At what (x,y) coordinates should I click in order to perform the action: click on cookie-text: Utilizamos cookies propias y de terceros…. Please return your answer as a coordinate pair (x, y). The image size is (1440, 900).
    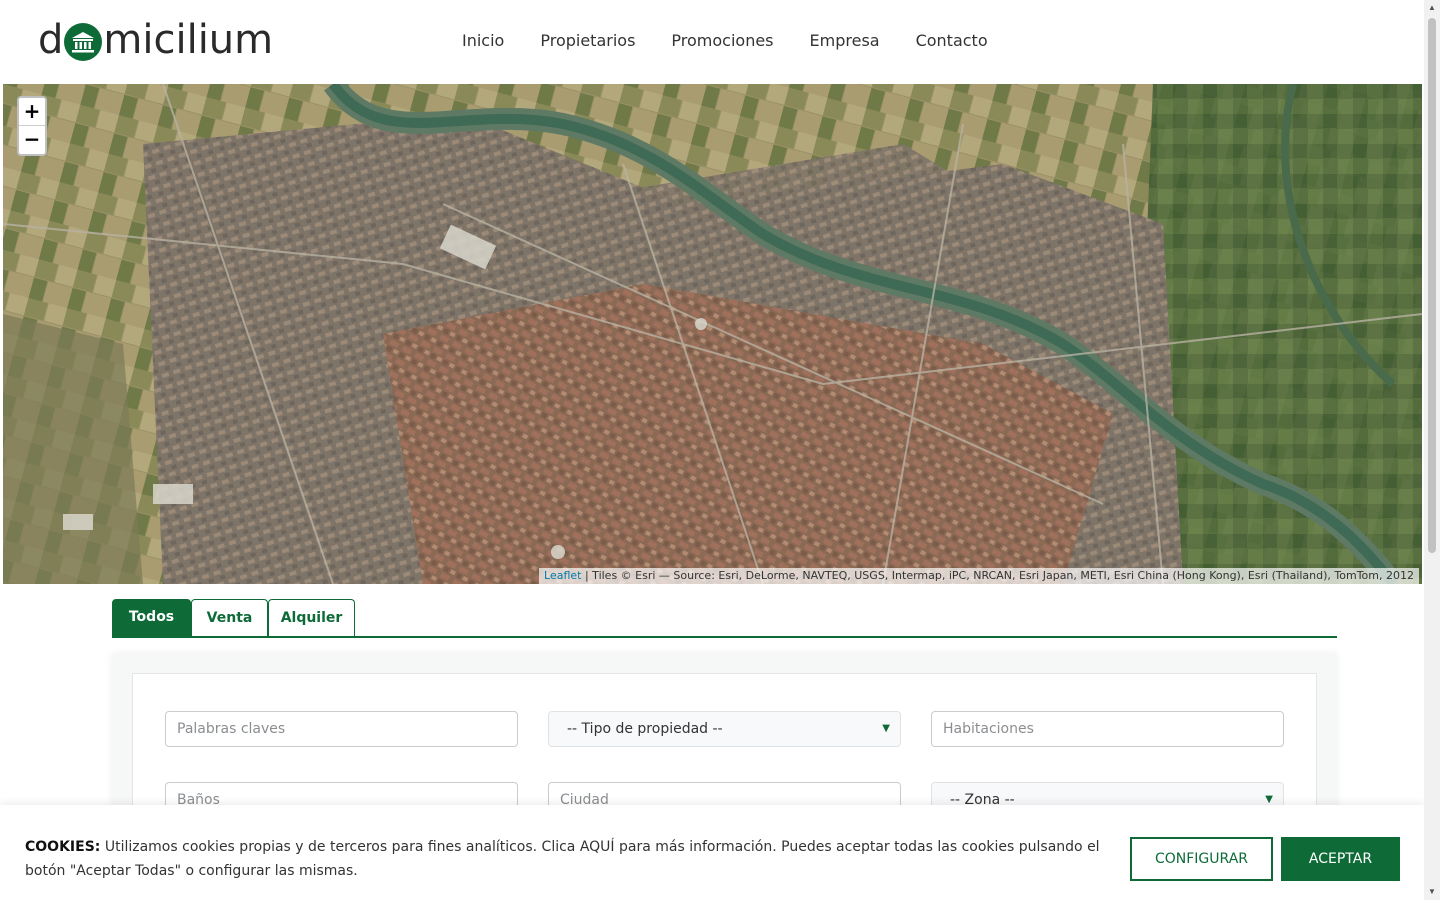
    Looking at the image, I should click on (562, 859).